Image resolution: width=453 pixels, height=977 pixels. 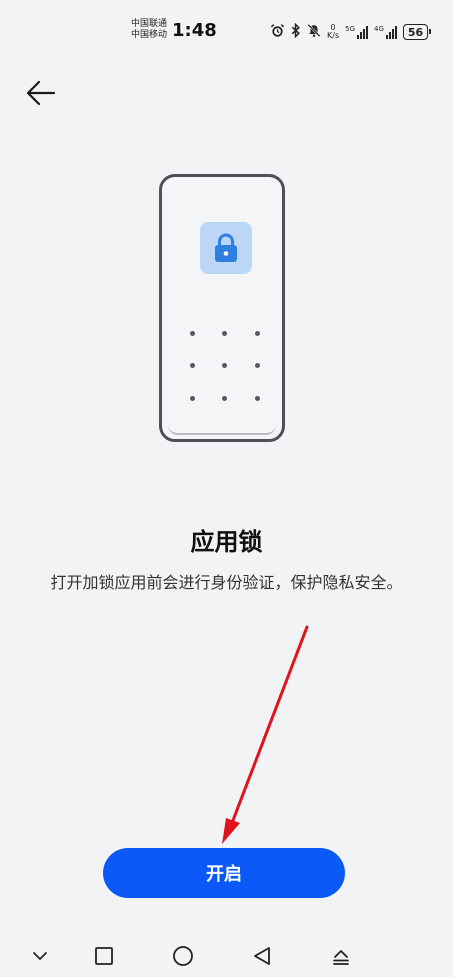 What do you see at coordinates (194, 30) in the screenshot?
I see `status-time: 1:48` at bounding box center [194, 30].